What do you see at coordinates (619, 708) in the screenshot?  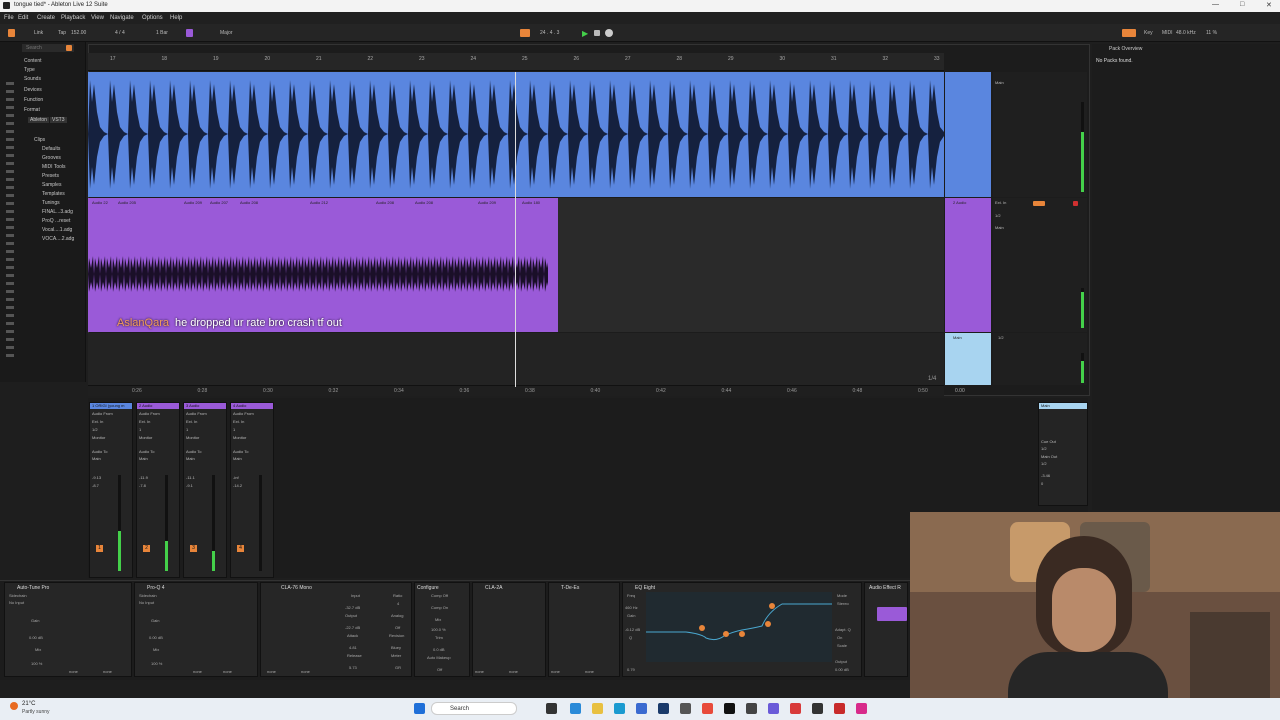 I see `edge-icon` at bounding box center [619, 708].